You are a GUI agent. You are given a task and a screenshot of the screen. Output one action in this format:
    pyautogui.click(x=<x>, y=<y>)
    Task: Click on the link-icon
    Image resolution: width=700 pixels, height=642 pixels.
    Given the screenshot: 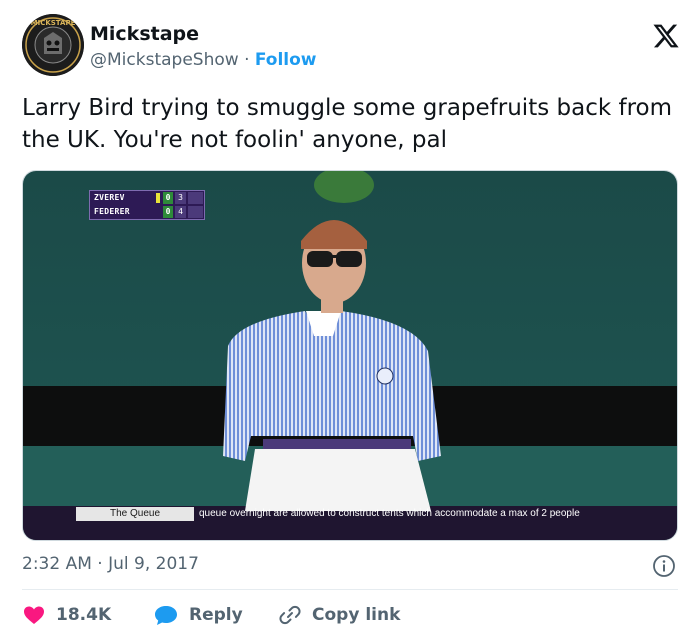 What is the action you would take?
    pyautogui.click(x=290, y=615)
    